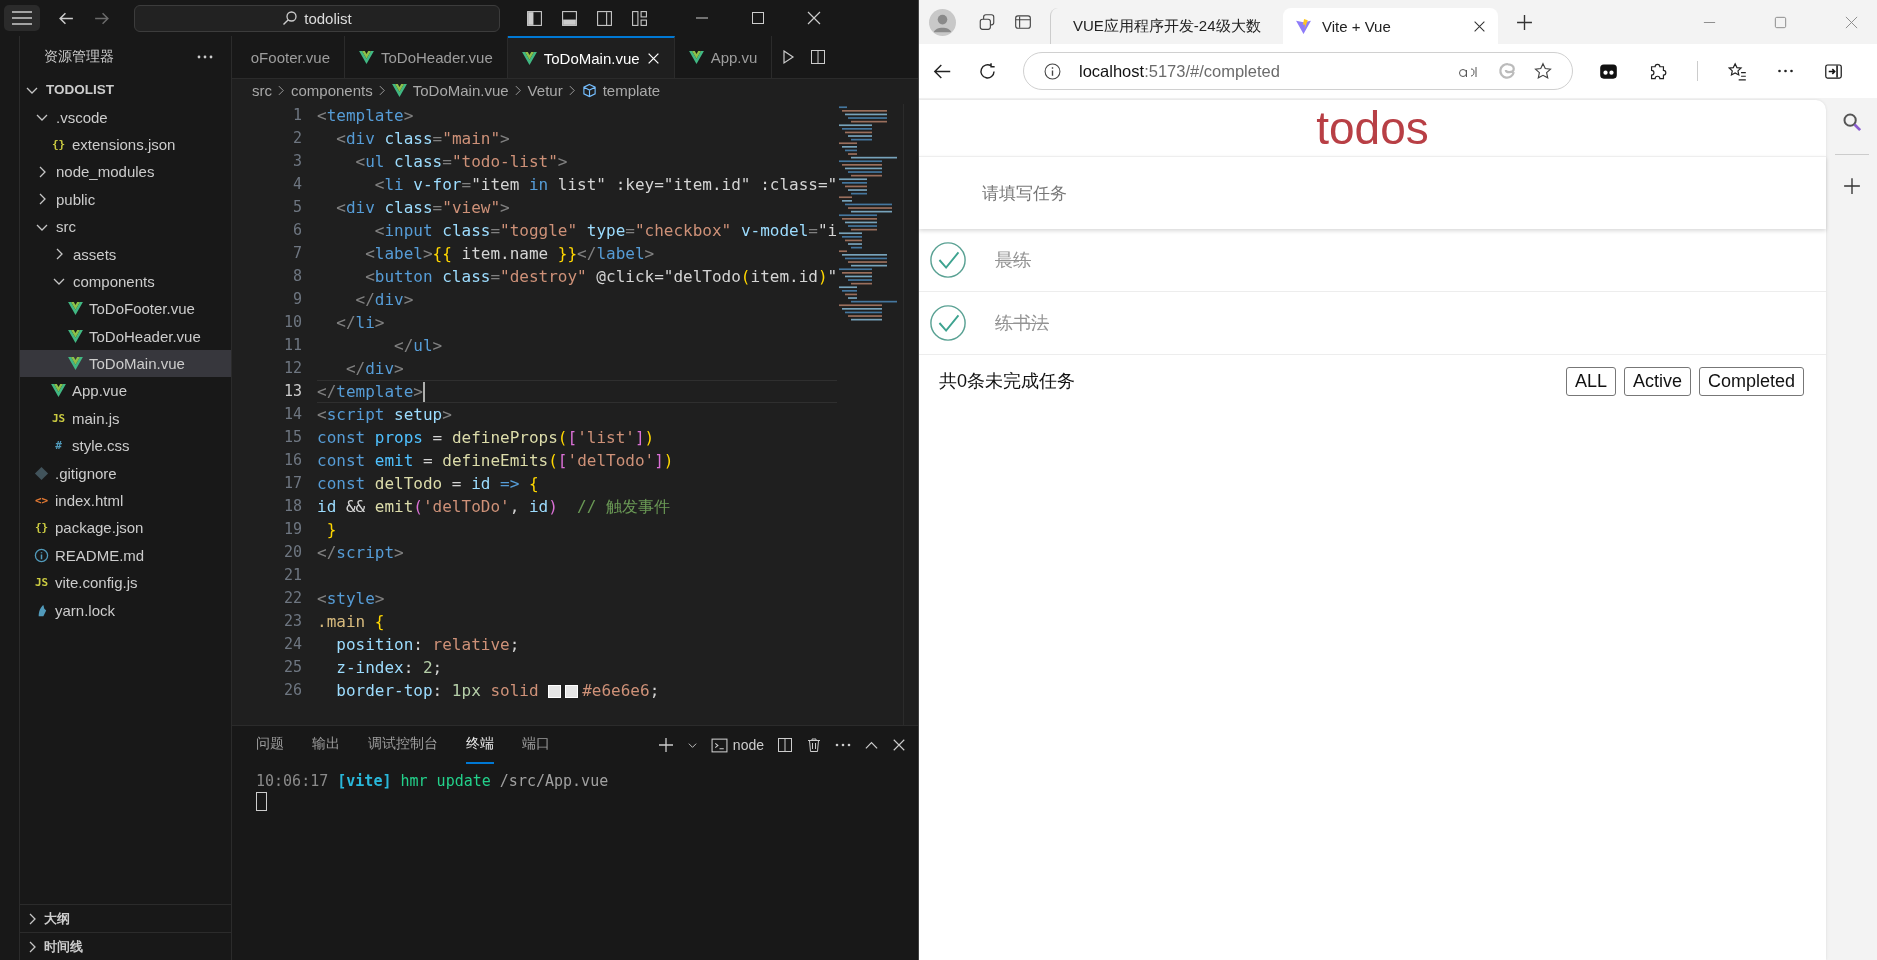 Image resolution: width=1877 pixels, height=960 pixels. Describe the element at coordinates (125, 254) in the screenshot. I see `file-tree-item: assets` at that location.